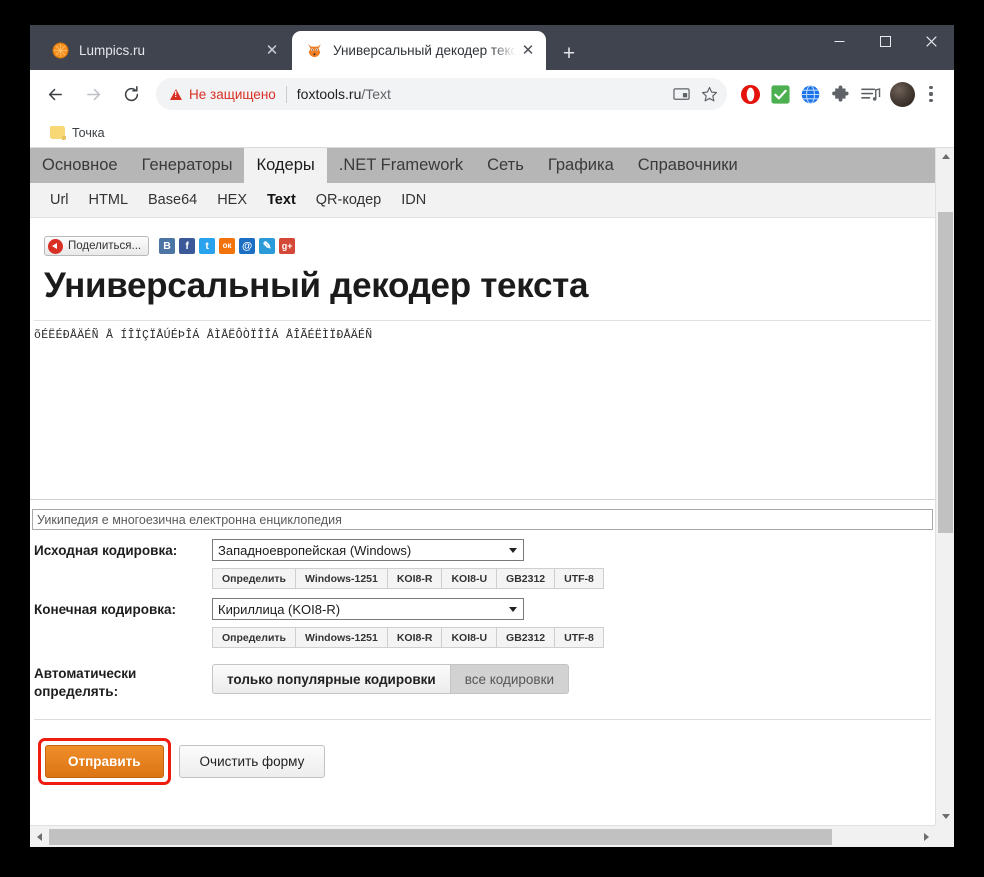 This screenshot has height=877, width=984. What do you see at coordinates (314, 51) in the screenshot?
I see `fox-favicon` at bounding box center [314, 51].